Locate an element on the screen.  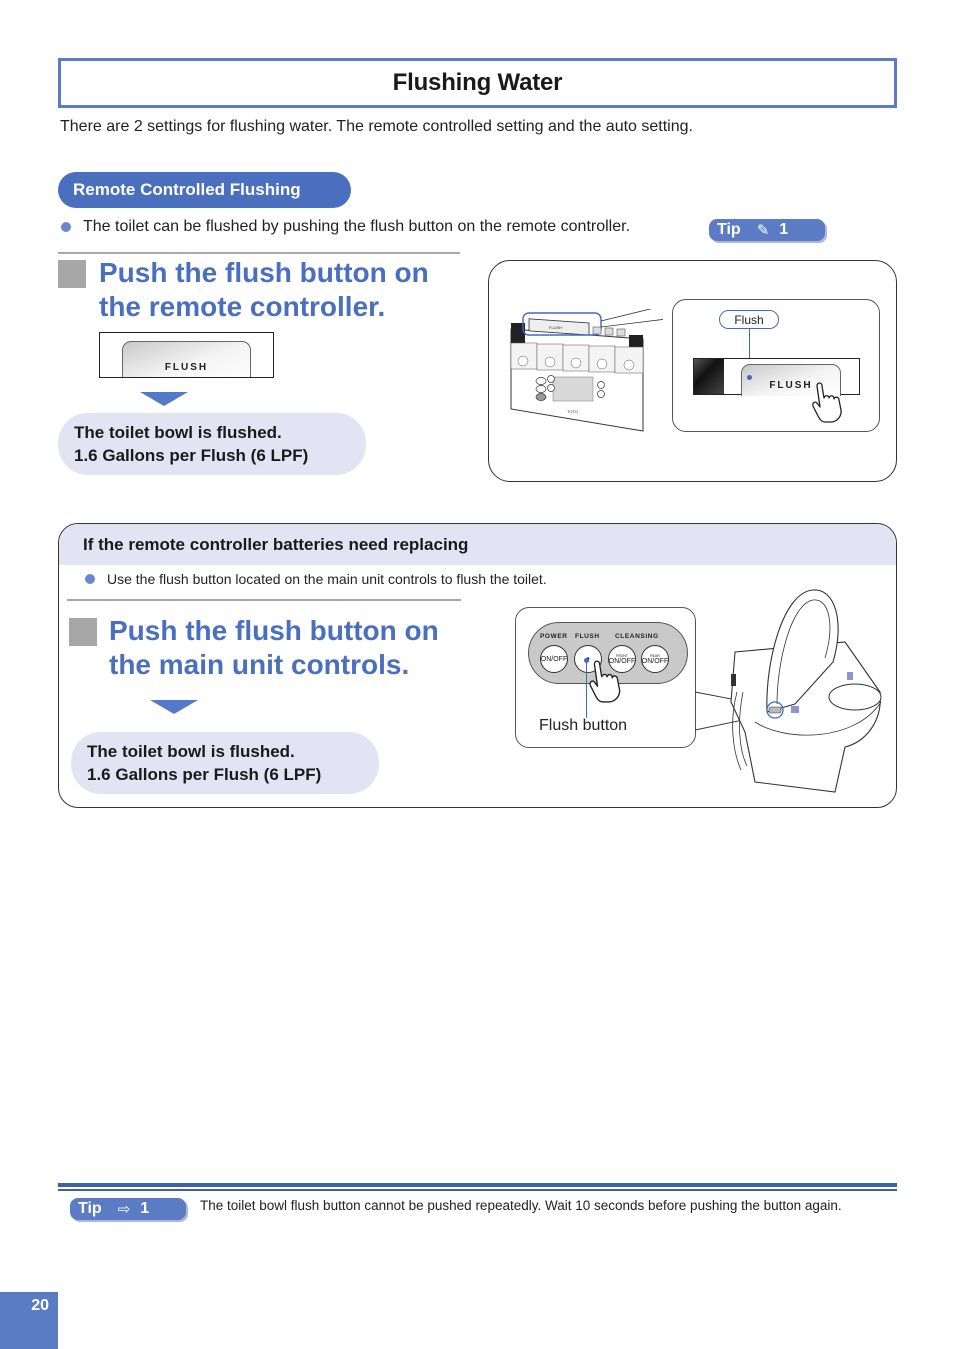
remote-brand: TOTO is located at coordinates (572, 411).